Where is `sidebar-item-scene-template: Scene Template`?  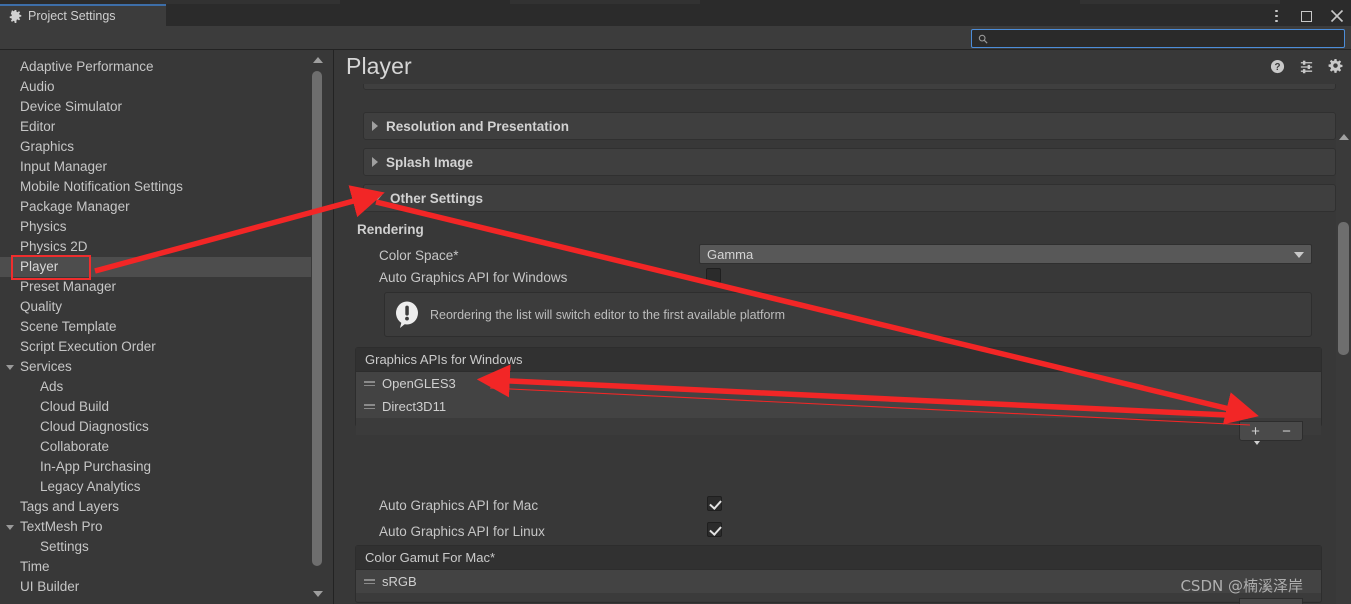
sidebar-item-scene-template: Scene Template is located at coordinates (159, 327).